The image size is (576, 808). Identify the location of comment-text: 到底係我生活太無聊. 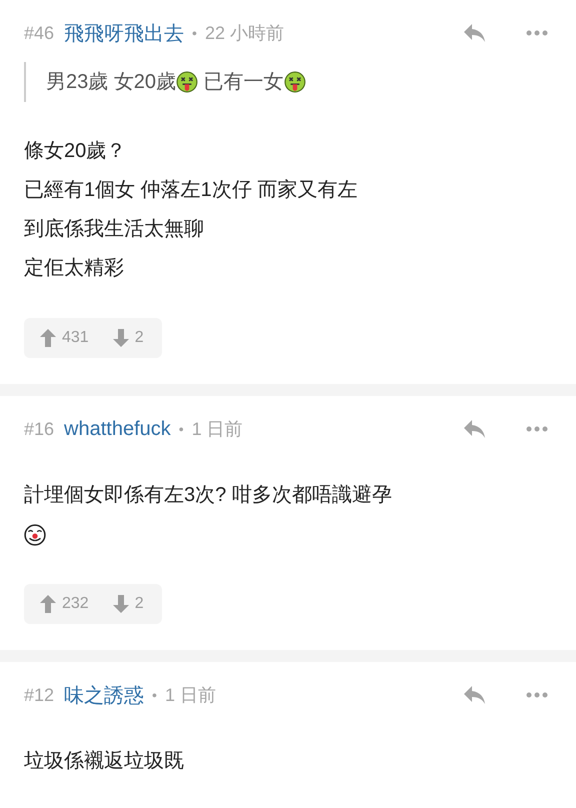
(114, 229).